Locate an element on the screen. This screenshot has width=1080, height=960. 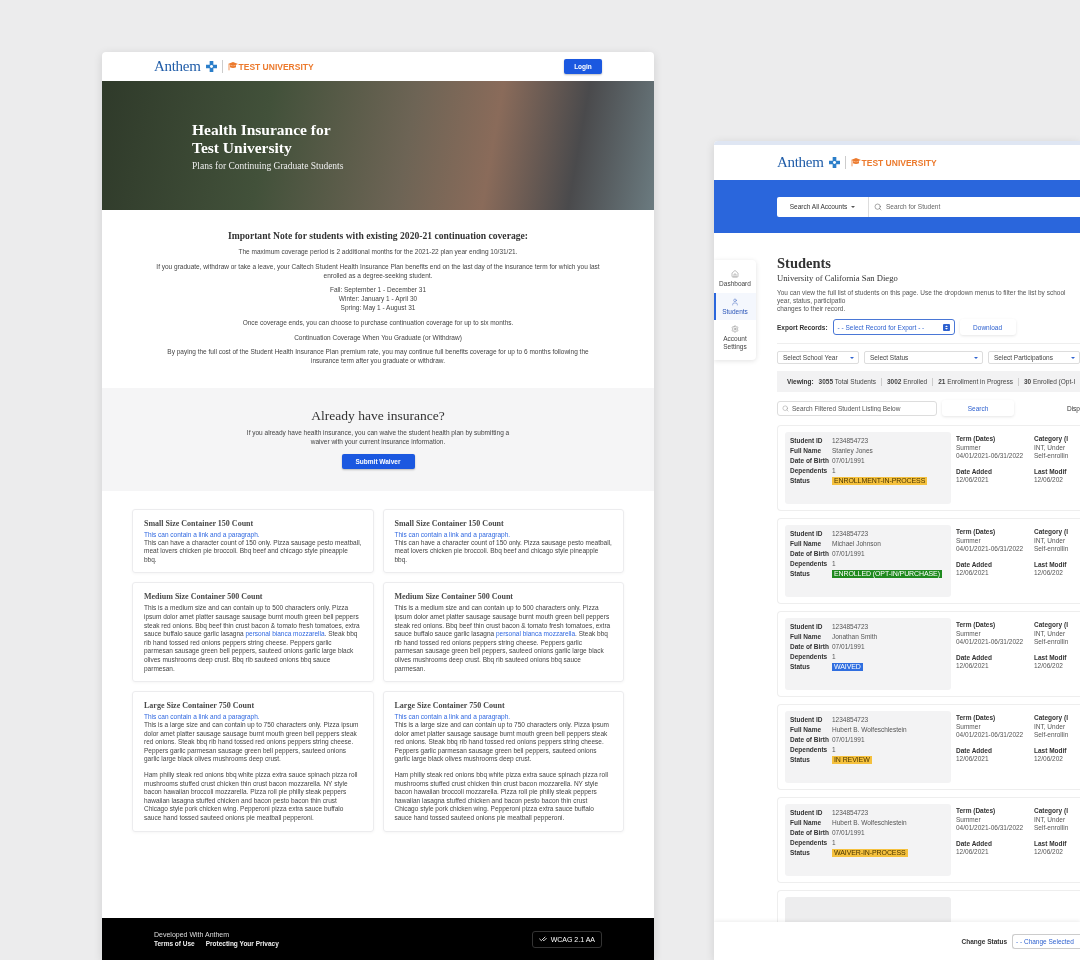
double-check-icon is located at coordinates (542, 939).